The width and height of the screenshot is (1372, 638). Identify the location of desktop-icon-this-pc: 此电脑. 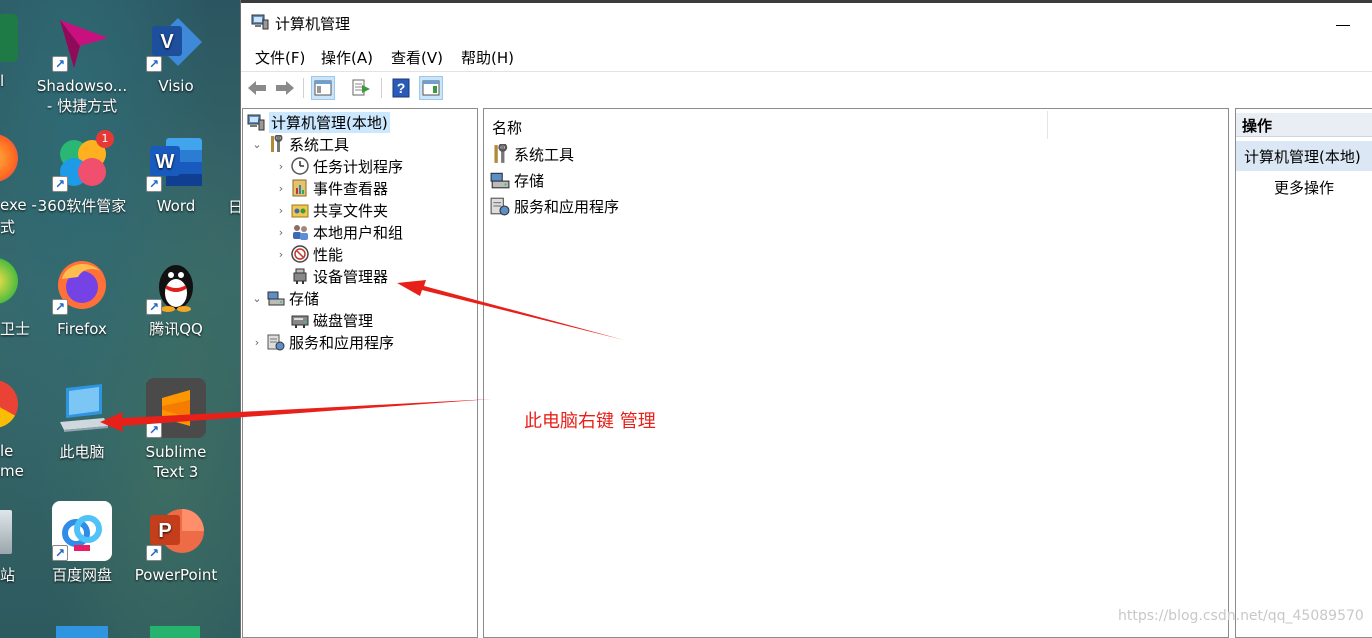
(82, 420).